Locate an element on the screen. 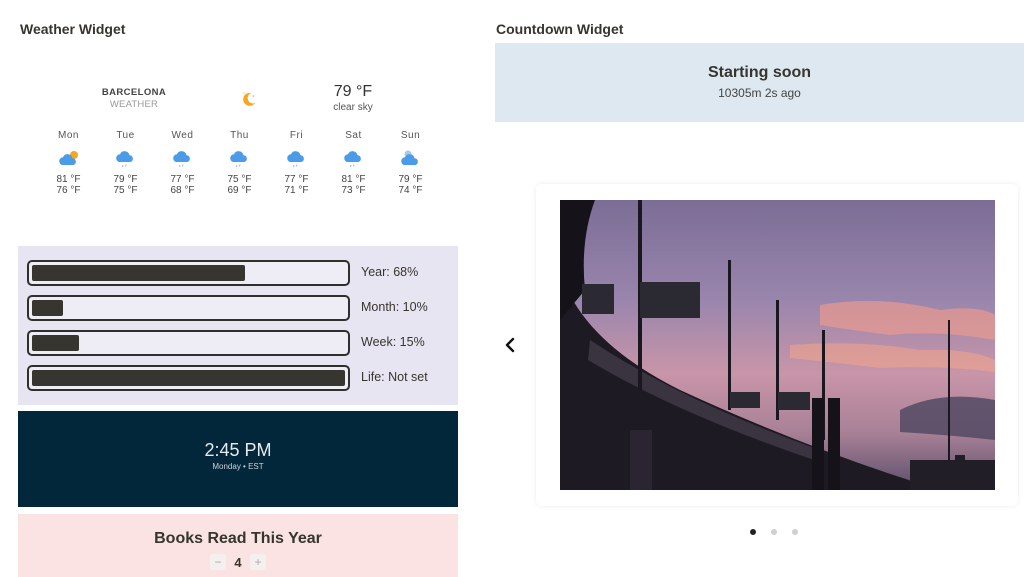 The height and width of the screenshot is (577, 1024). forecast-low: 68 °F is located at coordinates (182, 190).